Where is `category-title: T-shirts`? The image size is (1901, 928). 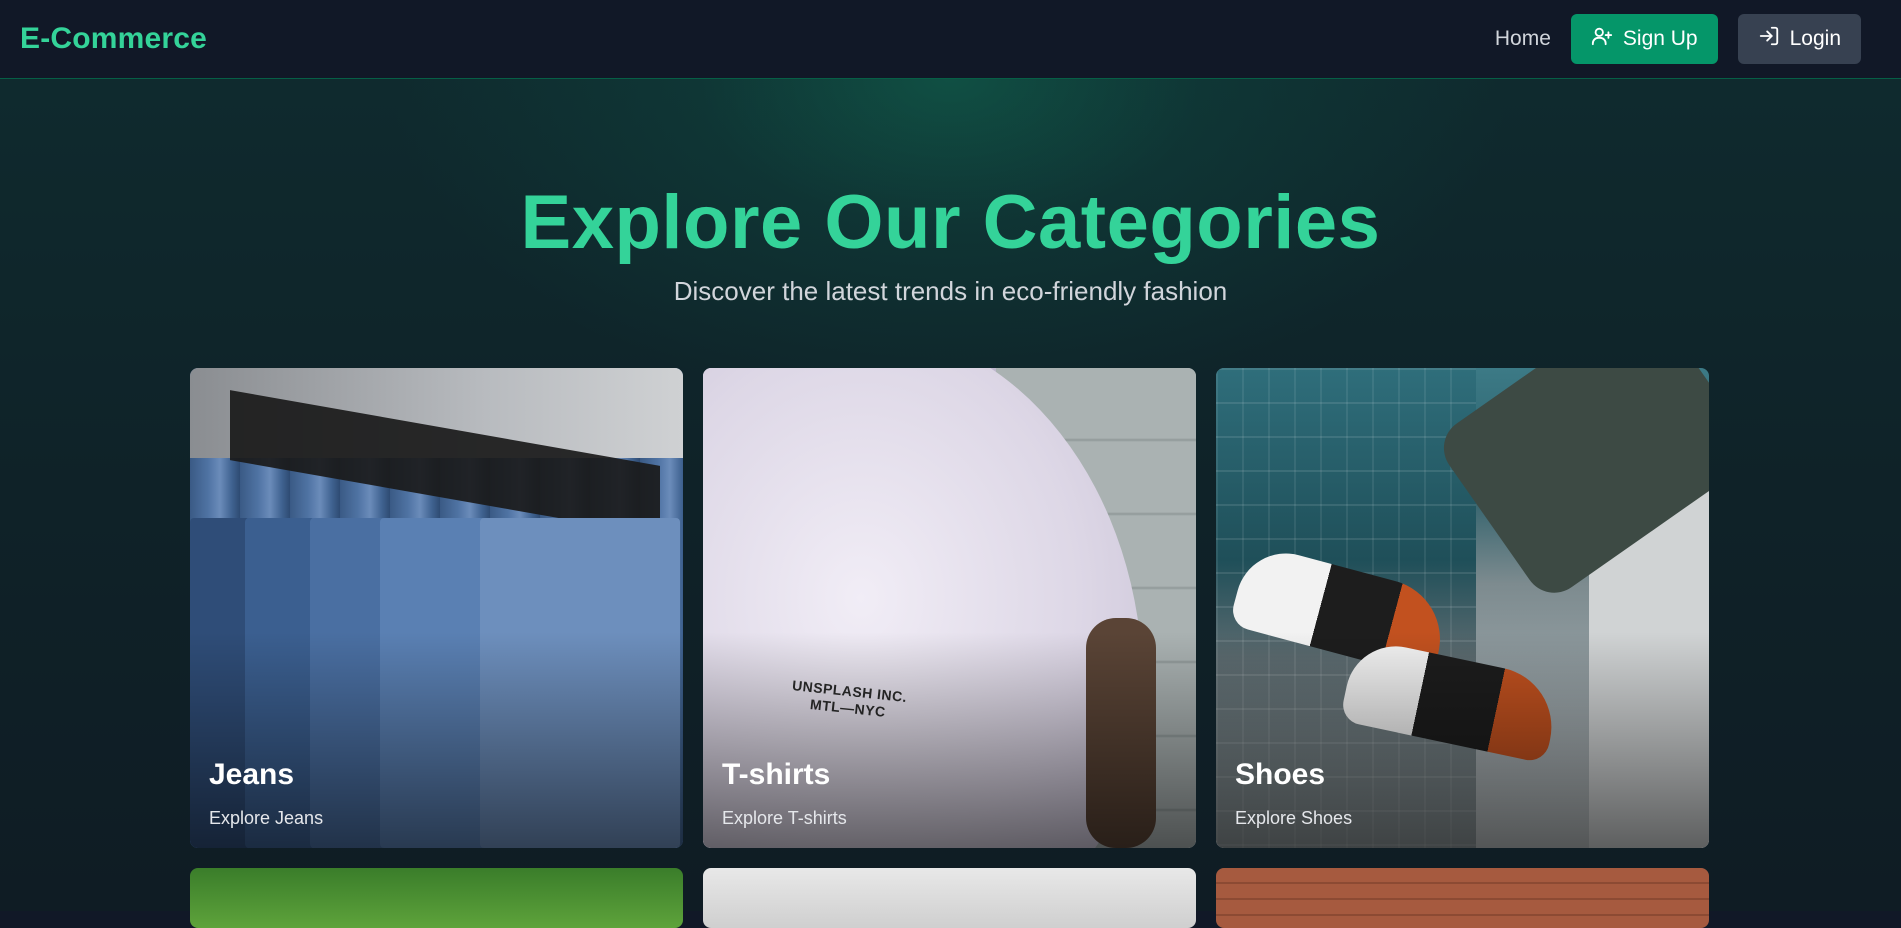
category-title: T-shirts is located at coordinates (776, 774).